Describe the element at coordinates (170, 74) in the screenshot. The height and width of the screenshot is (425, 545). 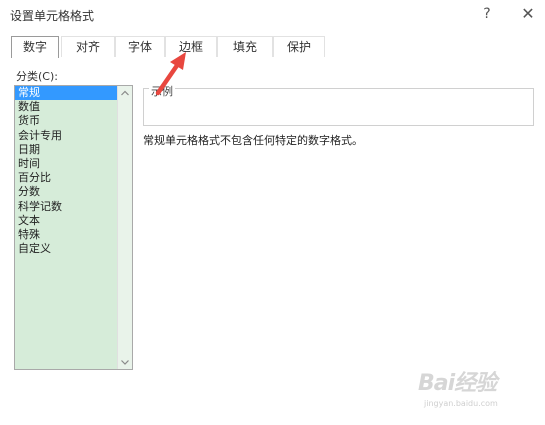
I see `annotation-arrow-icon` at that location.